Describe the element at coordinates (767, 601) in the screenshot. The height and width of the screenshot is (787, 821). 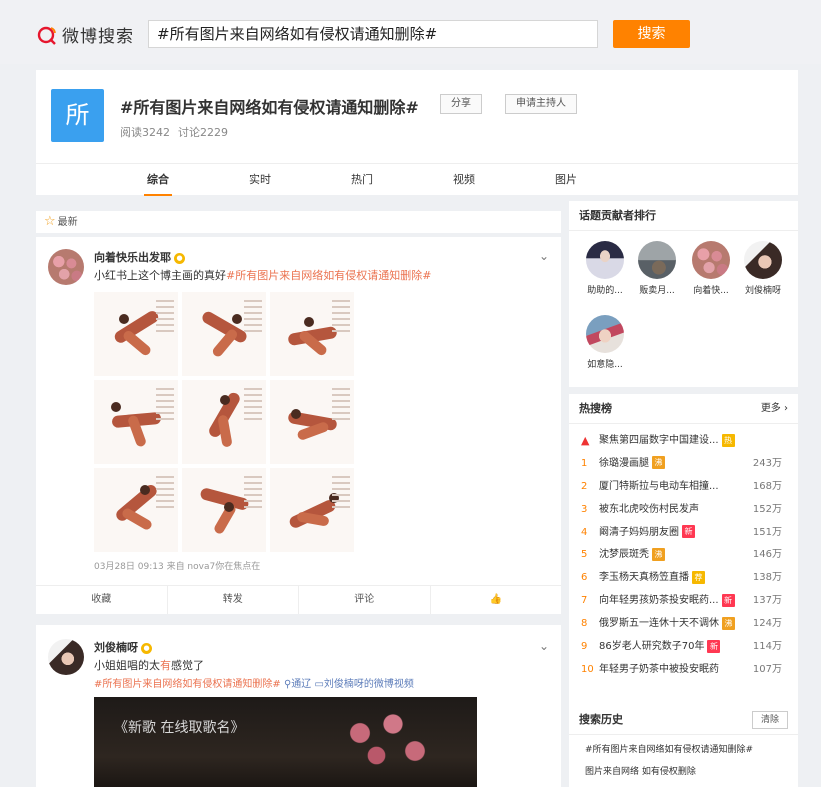
I see `hot-search-count: 137万` at that location.